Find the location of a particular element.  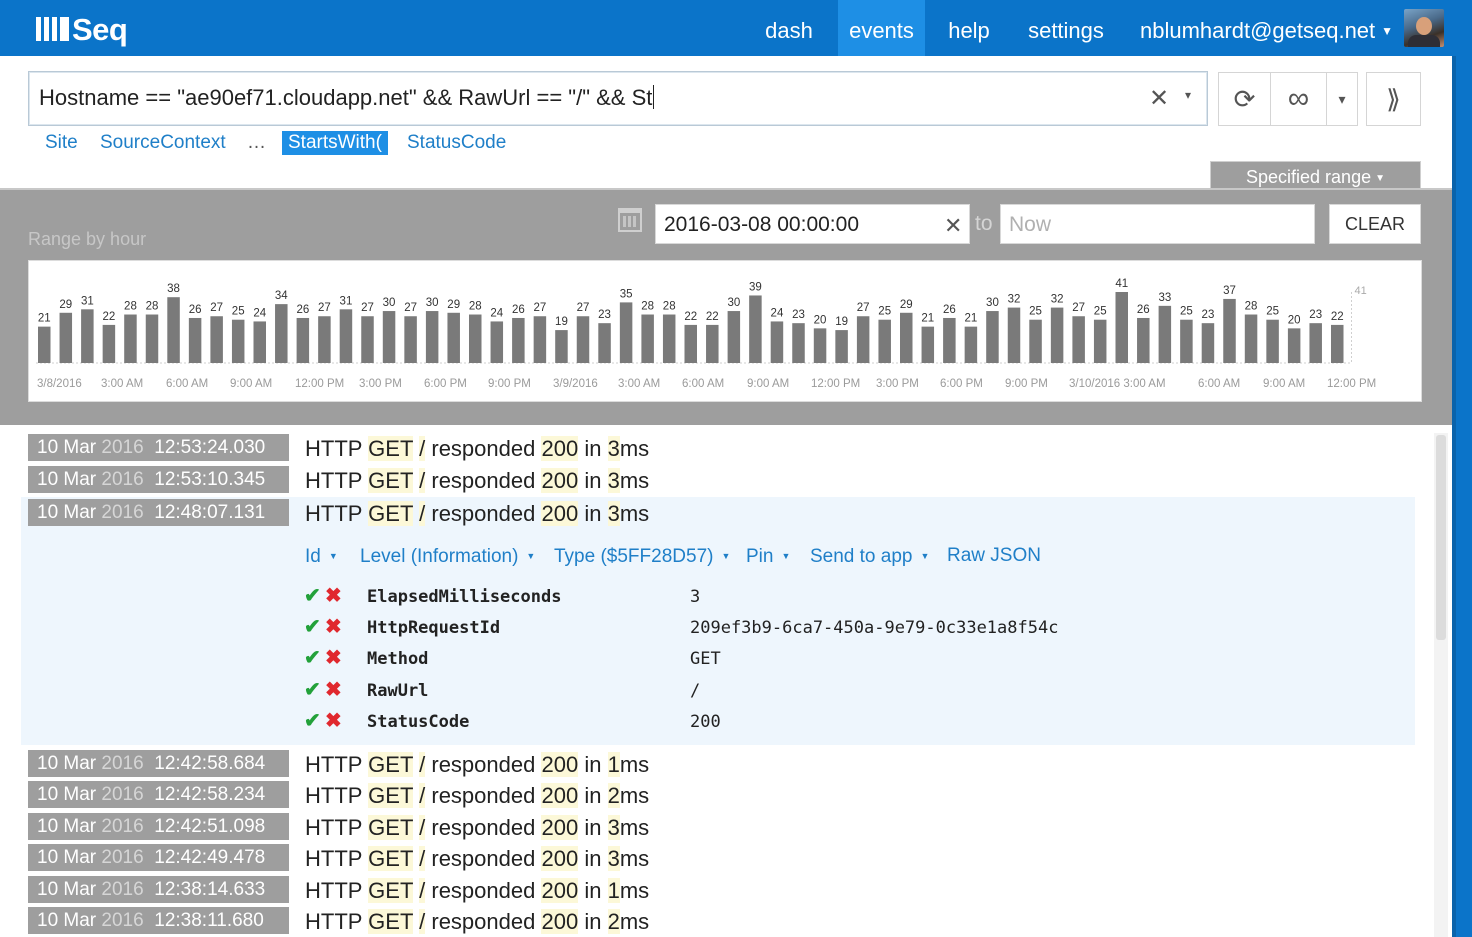

nav-settings: settings is located at coordinates (1066, 28).